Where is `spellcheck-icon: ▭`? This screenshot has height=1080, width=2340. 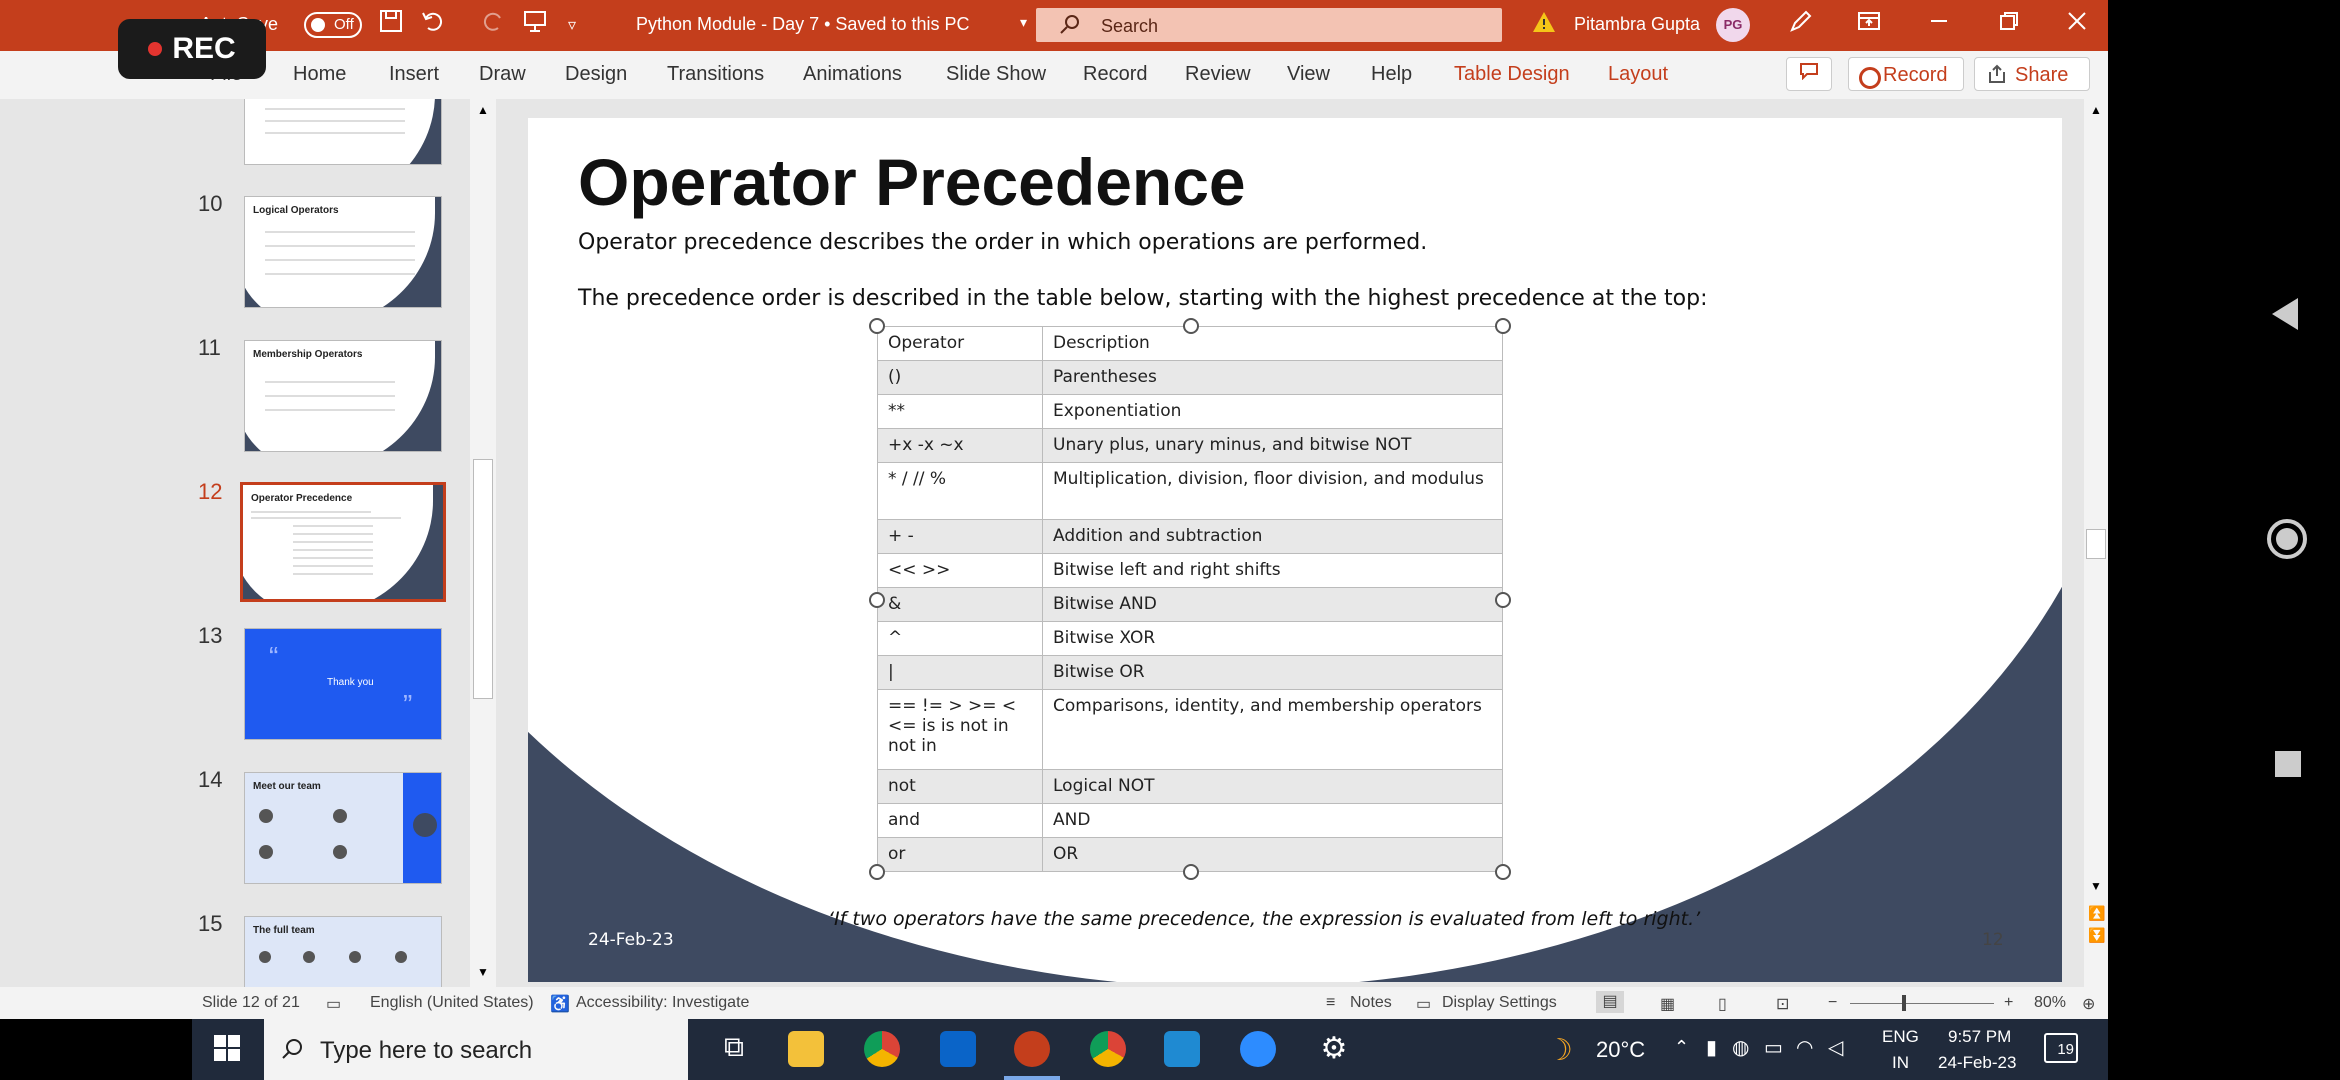 spellcheck-icon: ▭ is located at coordinates (333, 1004).